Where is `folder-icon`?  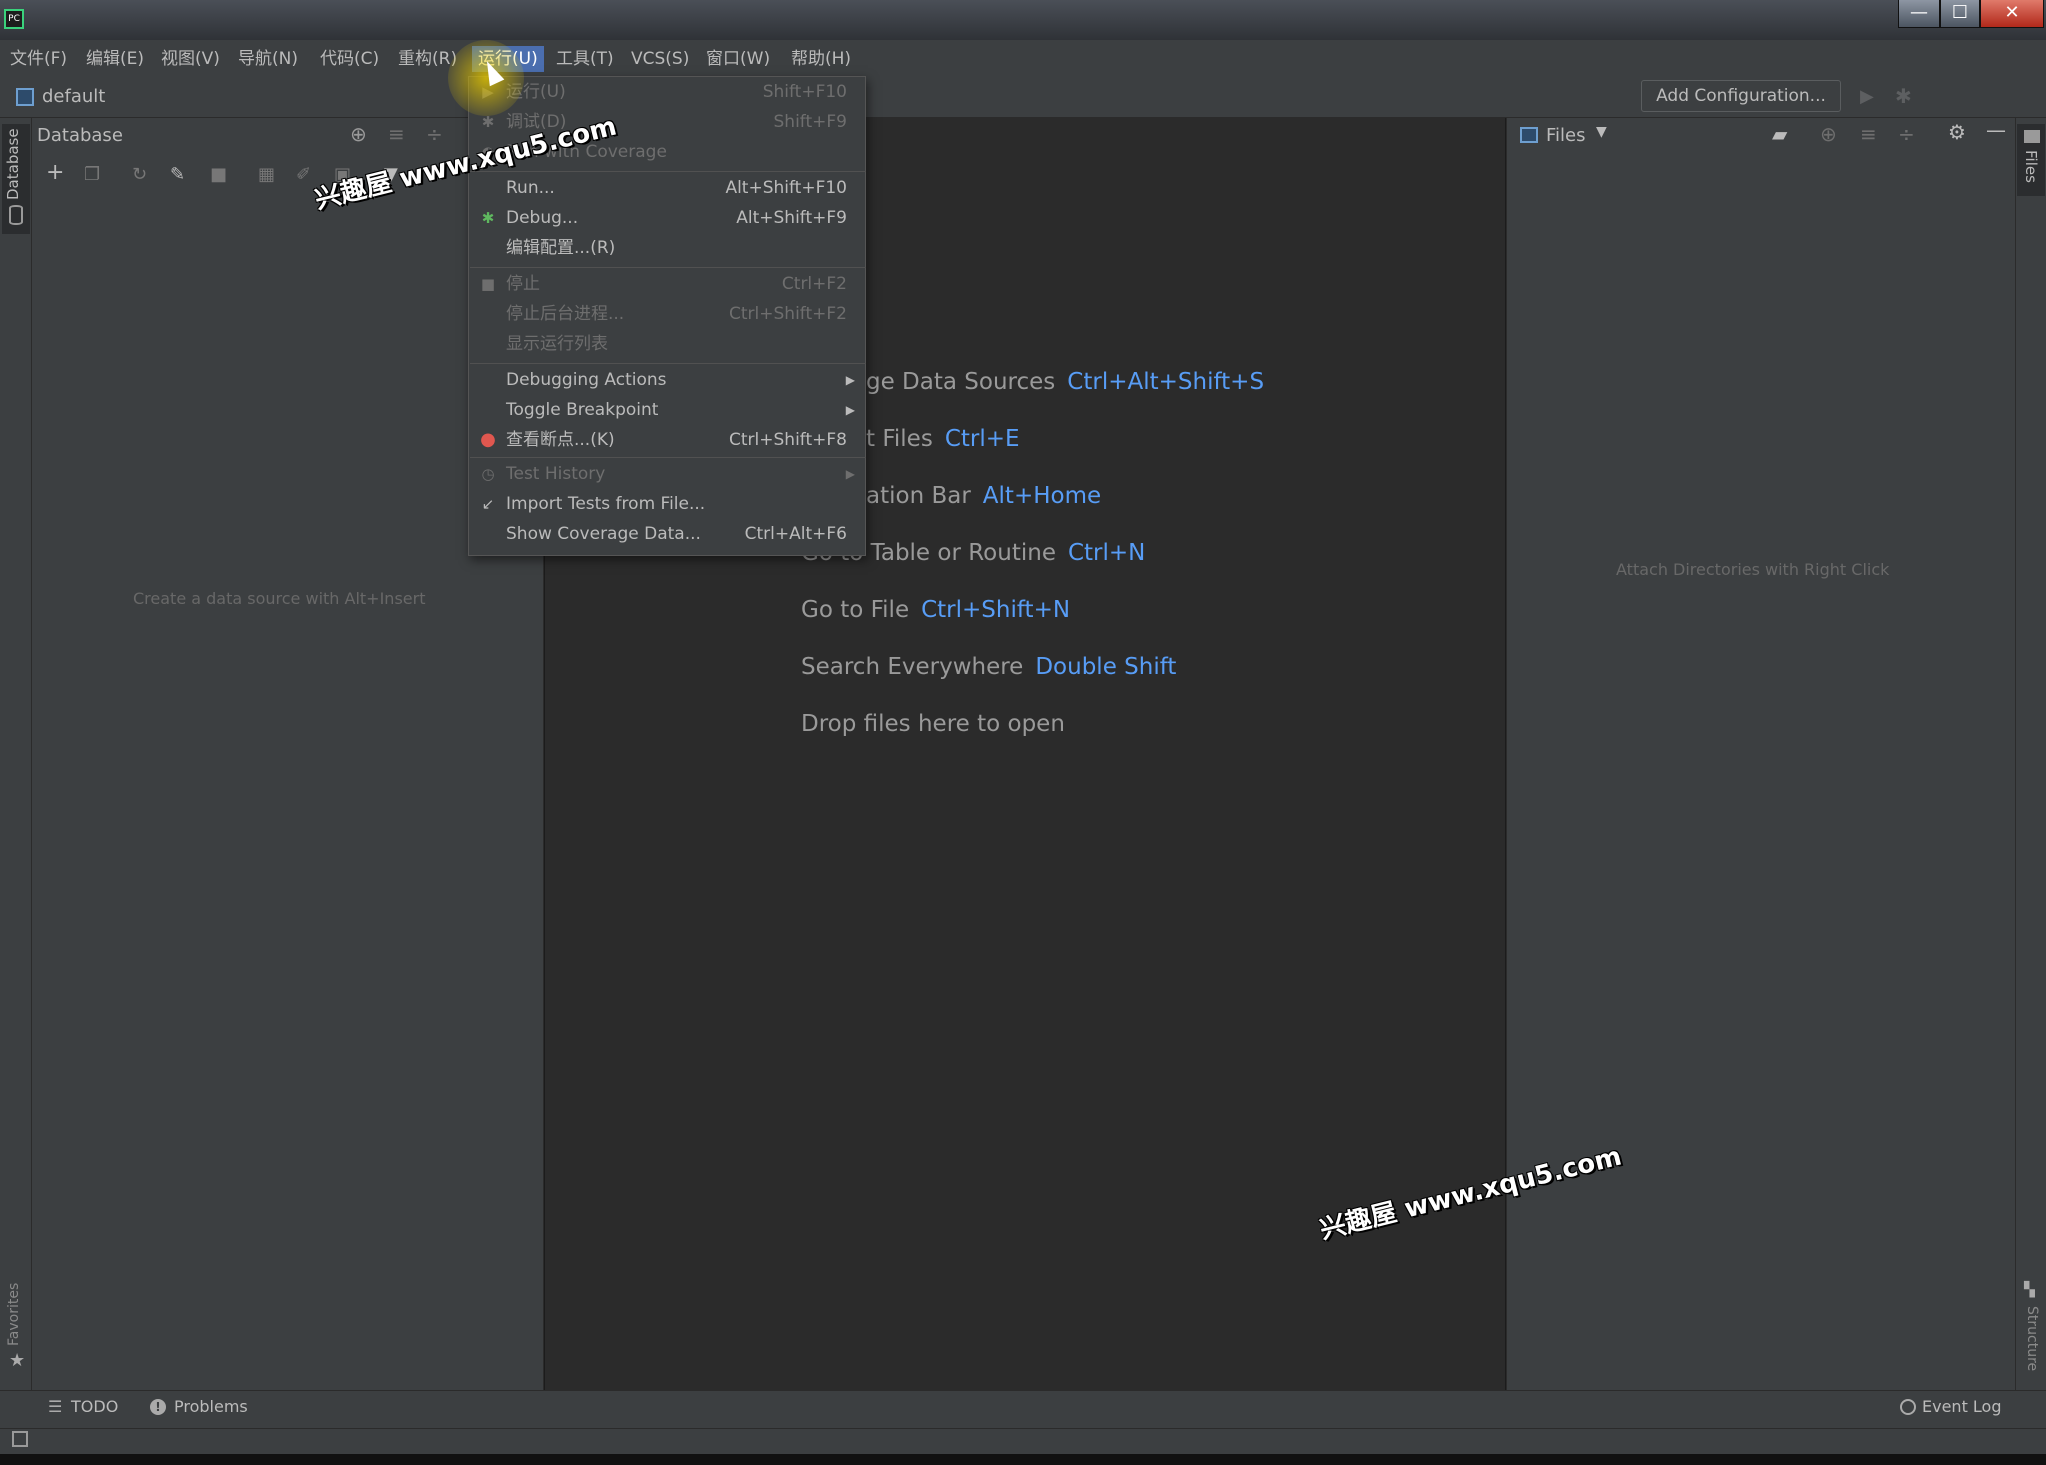 folder-icon is located at coordinates (2032, 136).